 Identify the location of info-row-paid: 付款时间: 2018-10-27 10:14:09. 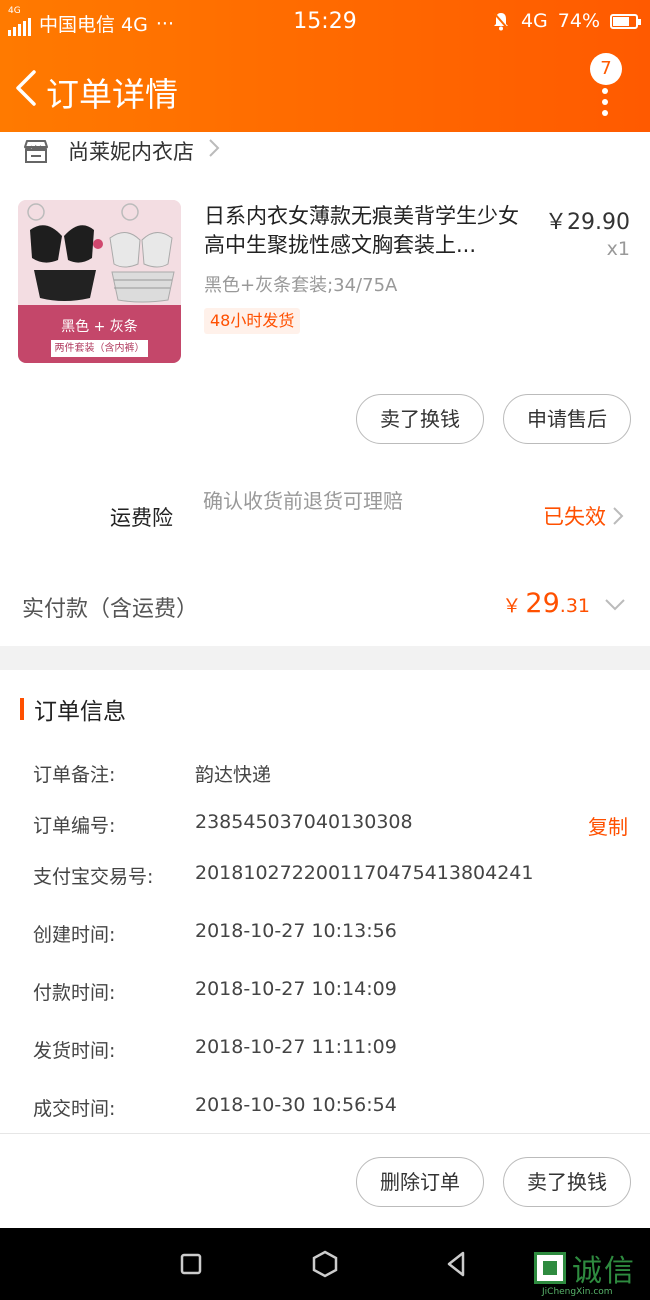
(325, 993).